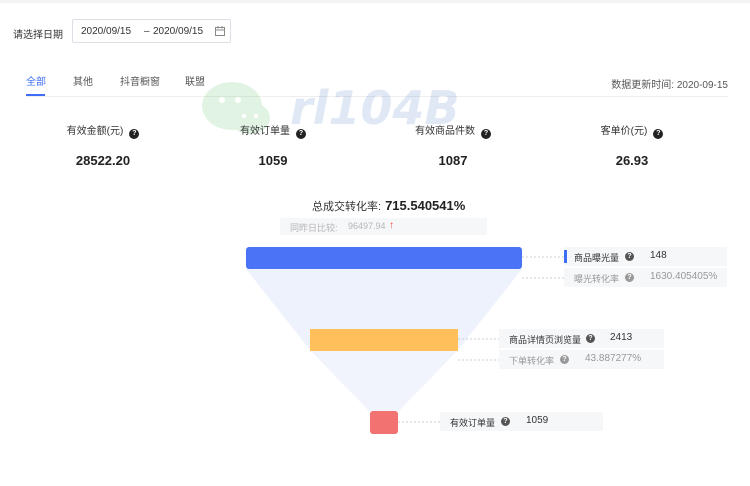 The width and height of the screenshot is (750, 486). I want to click on stage-label: 有效订单量, so click(473, 423).